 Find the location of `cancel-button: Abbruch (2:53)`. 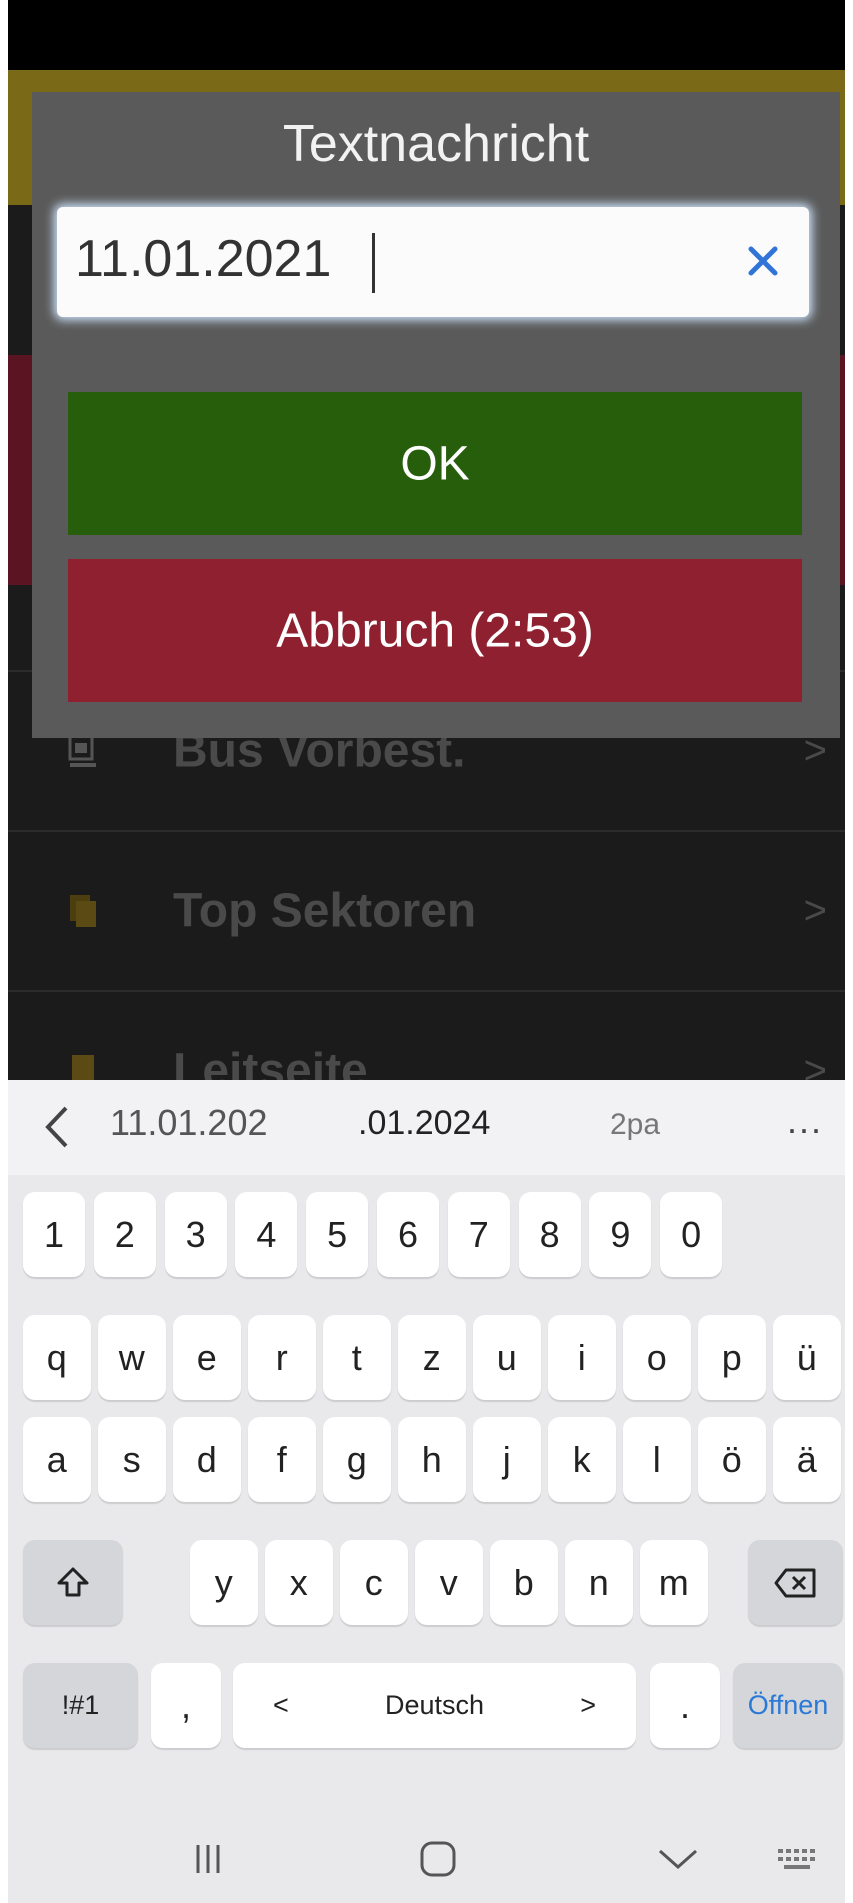

cancel-button: Abbruch (2:53) is located at coordinates (435, 630).